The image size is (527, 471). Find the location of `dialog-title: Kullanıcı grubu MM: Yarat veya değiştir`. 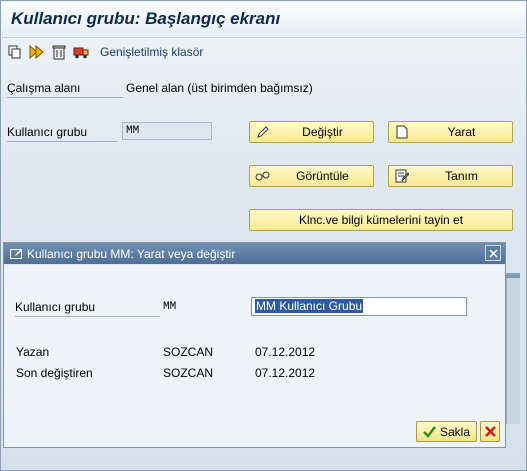

dialog-title: Kullanıcı grubu MM: Yarat veya değiştir is located at coordinates (131, 253).